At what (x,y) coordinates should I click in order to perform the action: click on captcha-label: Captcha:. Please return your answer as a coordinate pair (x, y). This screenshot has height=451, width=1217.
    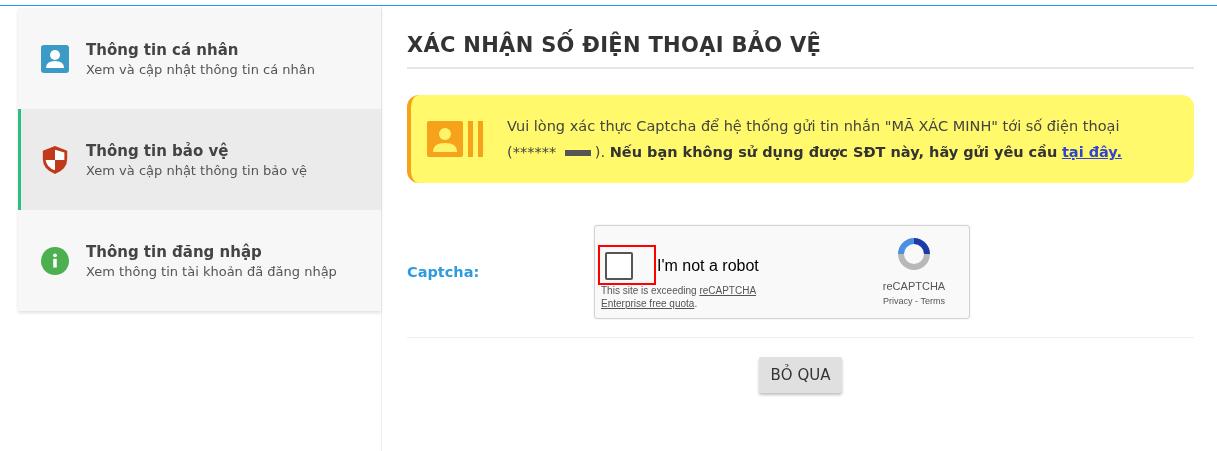
    Looking at the image, I should click on (444, 272).